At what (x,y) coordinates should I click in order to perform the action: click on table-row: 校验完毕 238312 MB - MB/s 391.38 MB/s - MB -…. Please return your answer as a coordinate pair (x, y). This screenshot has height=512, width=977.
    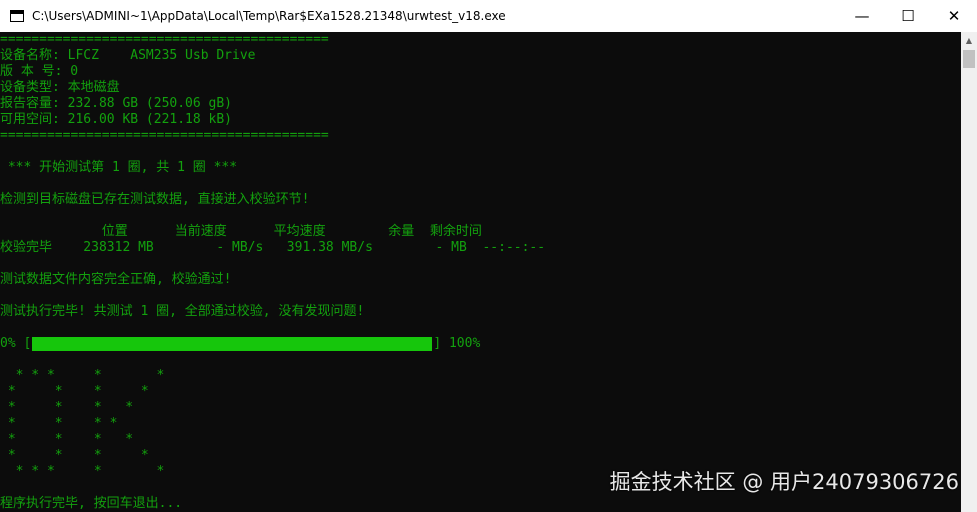
    Looking at the image, I should click on (273, 247).